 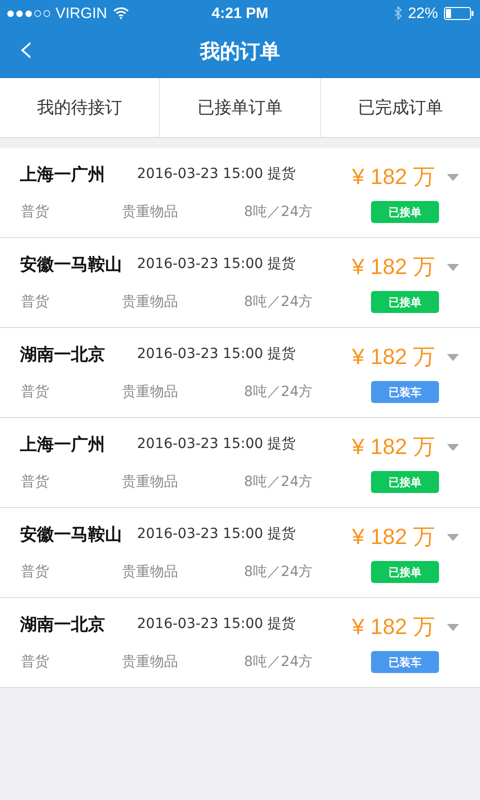 What do you see at coordinates (398, 13) in the screenshot?
I see `bluetooth-icon` at bounding box center [398, 13].